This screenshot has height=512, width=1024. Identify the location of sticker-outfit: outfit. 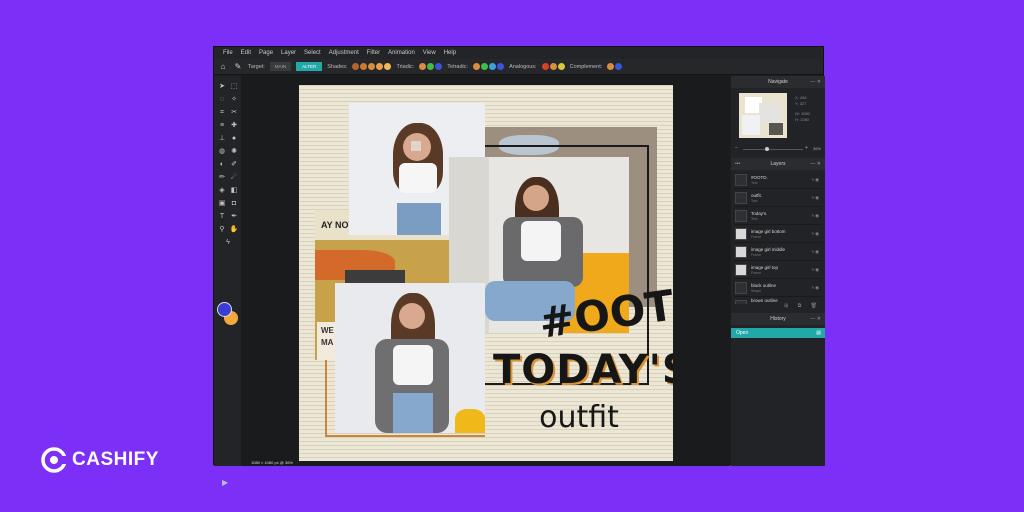
(579, 417).